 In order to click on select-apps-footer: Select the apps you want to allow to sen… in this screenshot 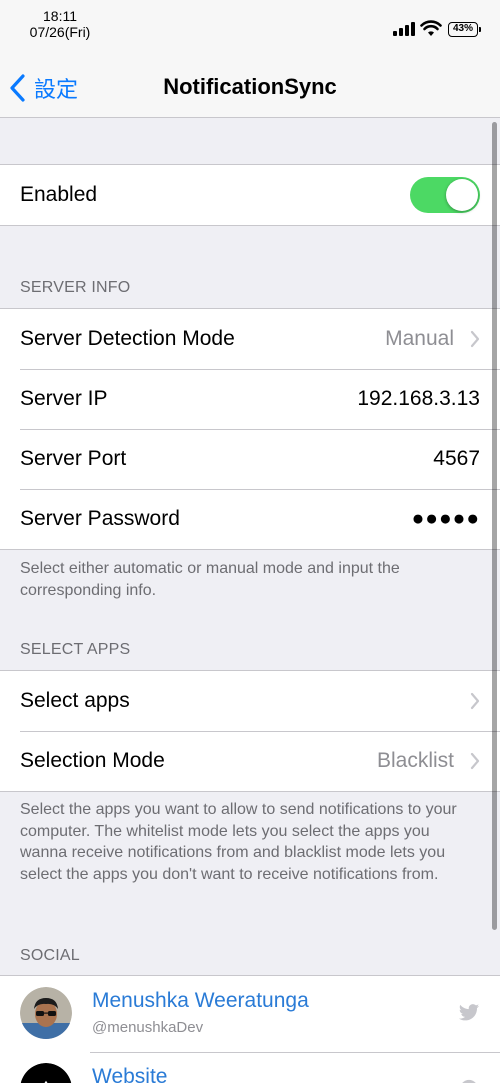, I will do `click(238, 842)`.